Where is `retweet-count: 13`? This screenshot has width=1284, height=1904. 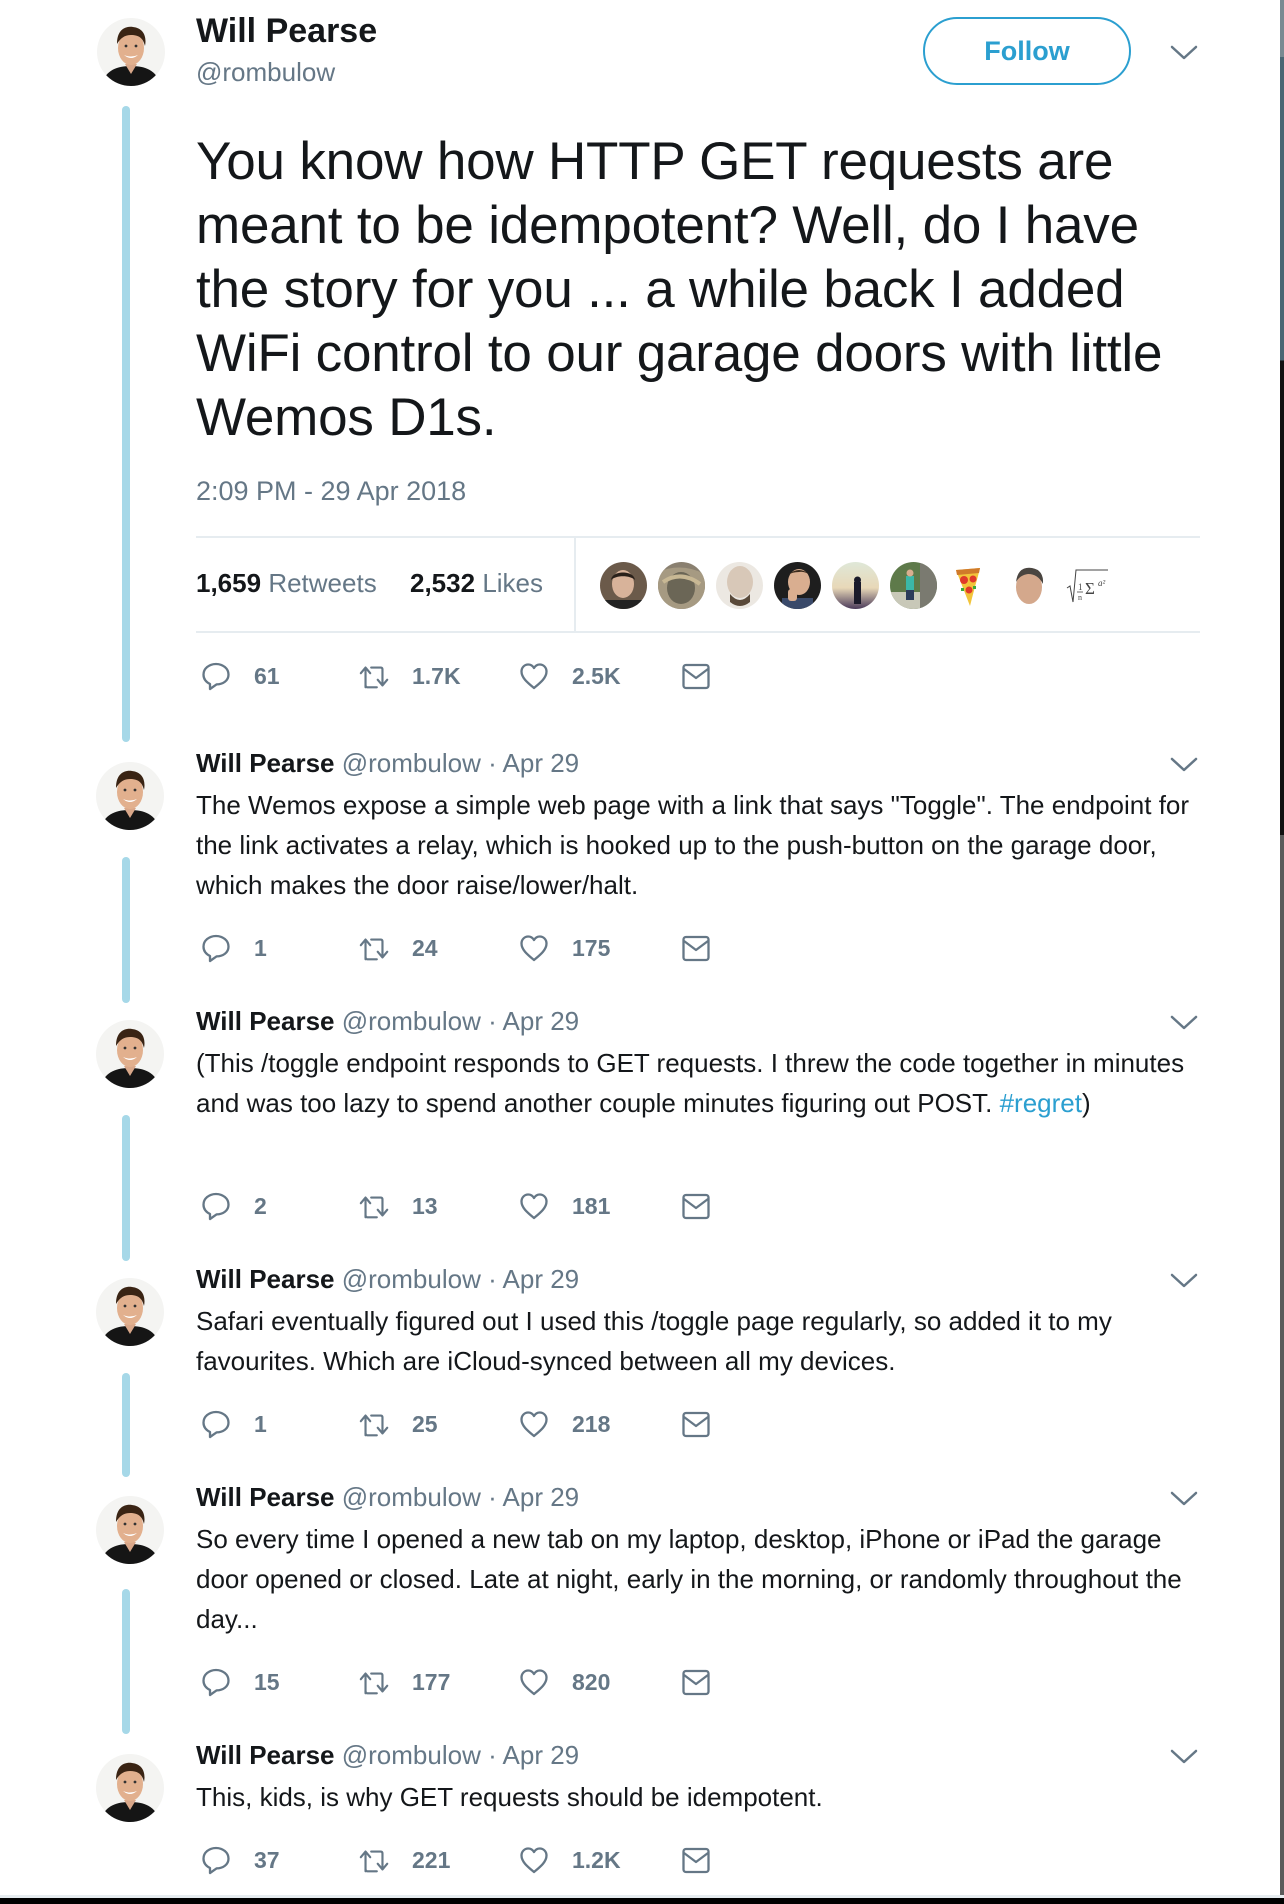
retweet-count: 13 is located at coordinates (425, 1205).